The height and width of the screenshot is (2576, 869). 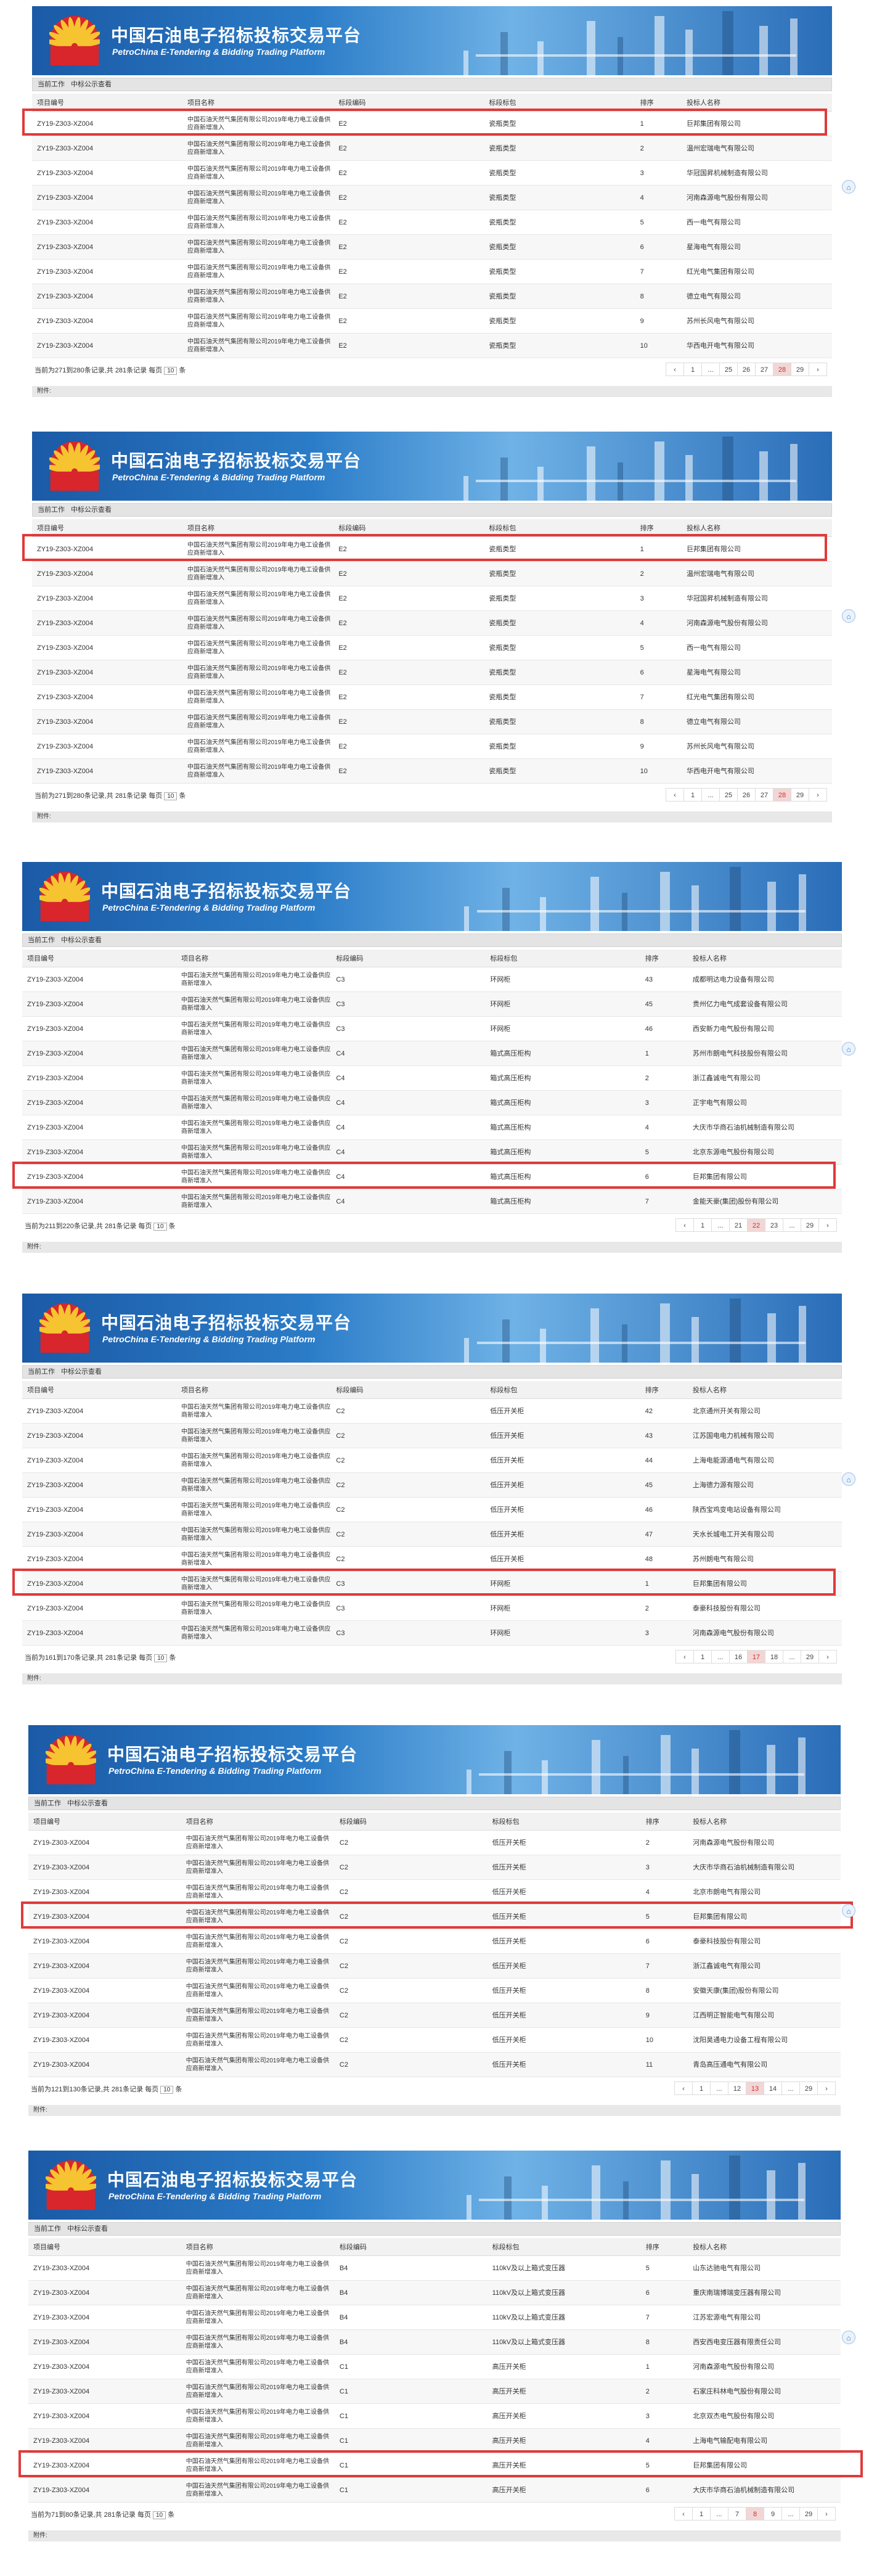 I want to click on page-button: 22, so click(x=756, y=1225).